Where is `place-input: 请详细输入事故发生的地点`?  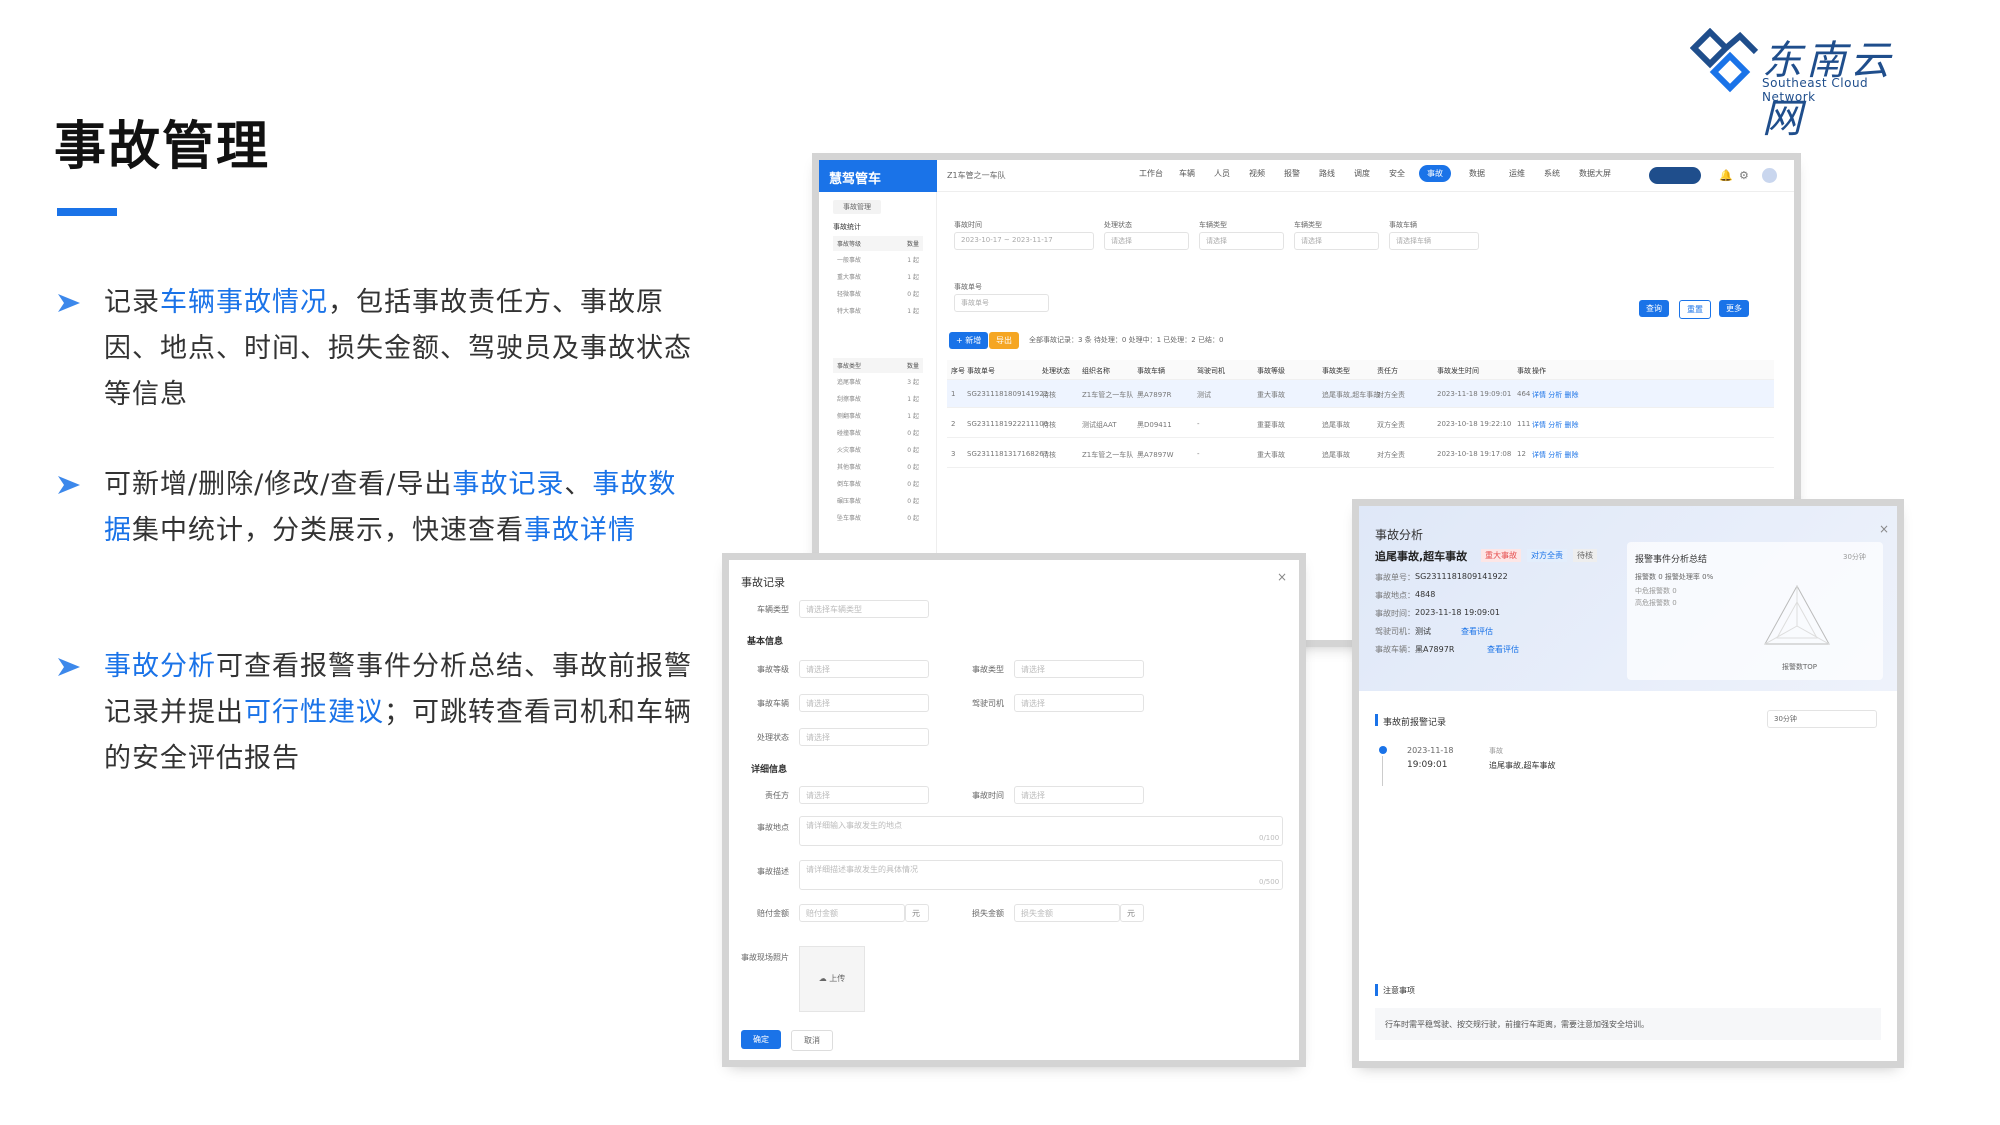
place-input: 请详细输入事故发生的地点 is located at coordinates (1041, 831).